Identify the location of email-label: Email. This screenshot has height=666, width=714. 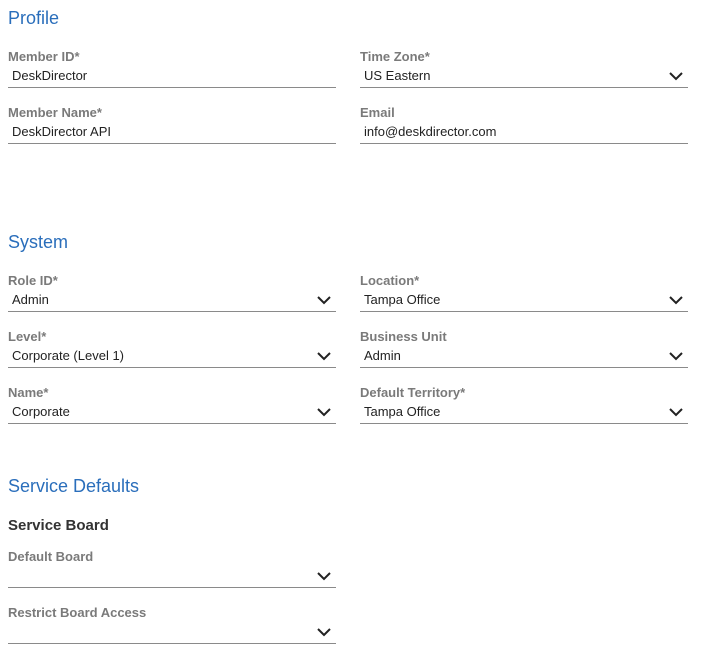
(377, 112).